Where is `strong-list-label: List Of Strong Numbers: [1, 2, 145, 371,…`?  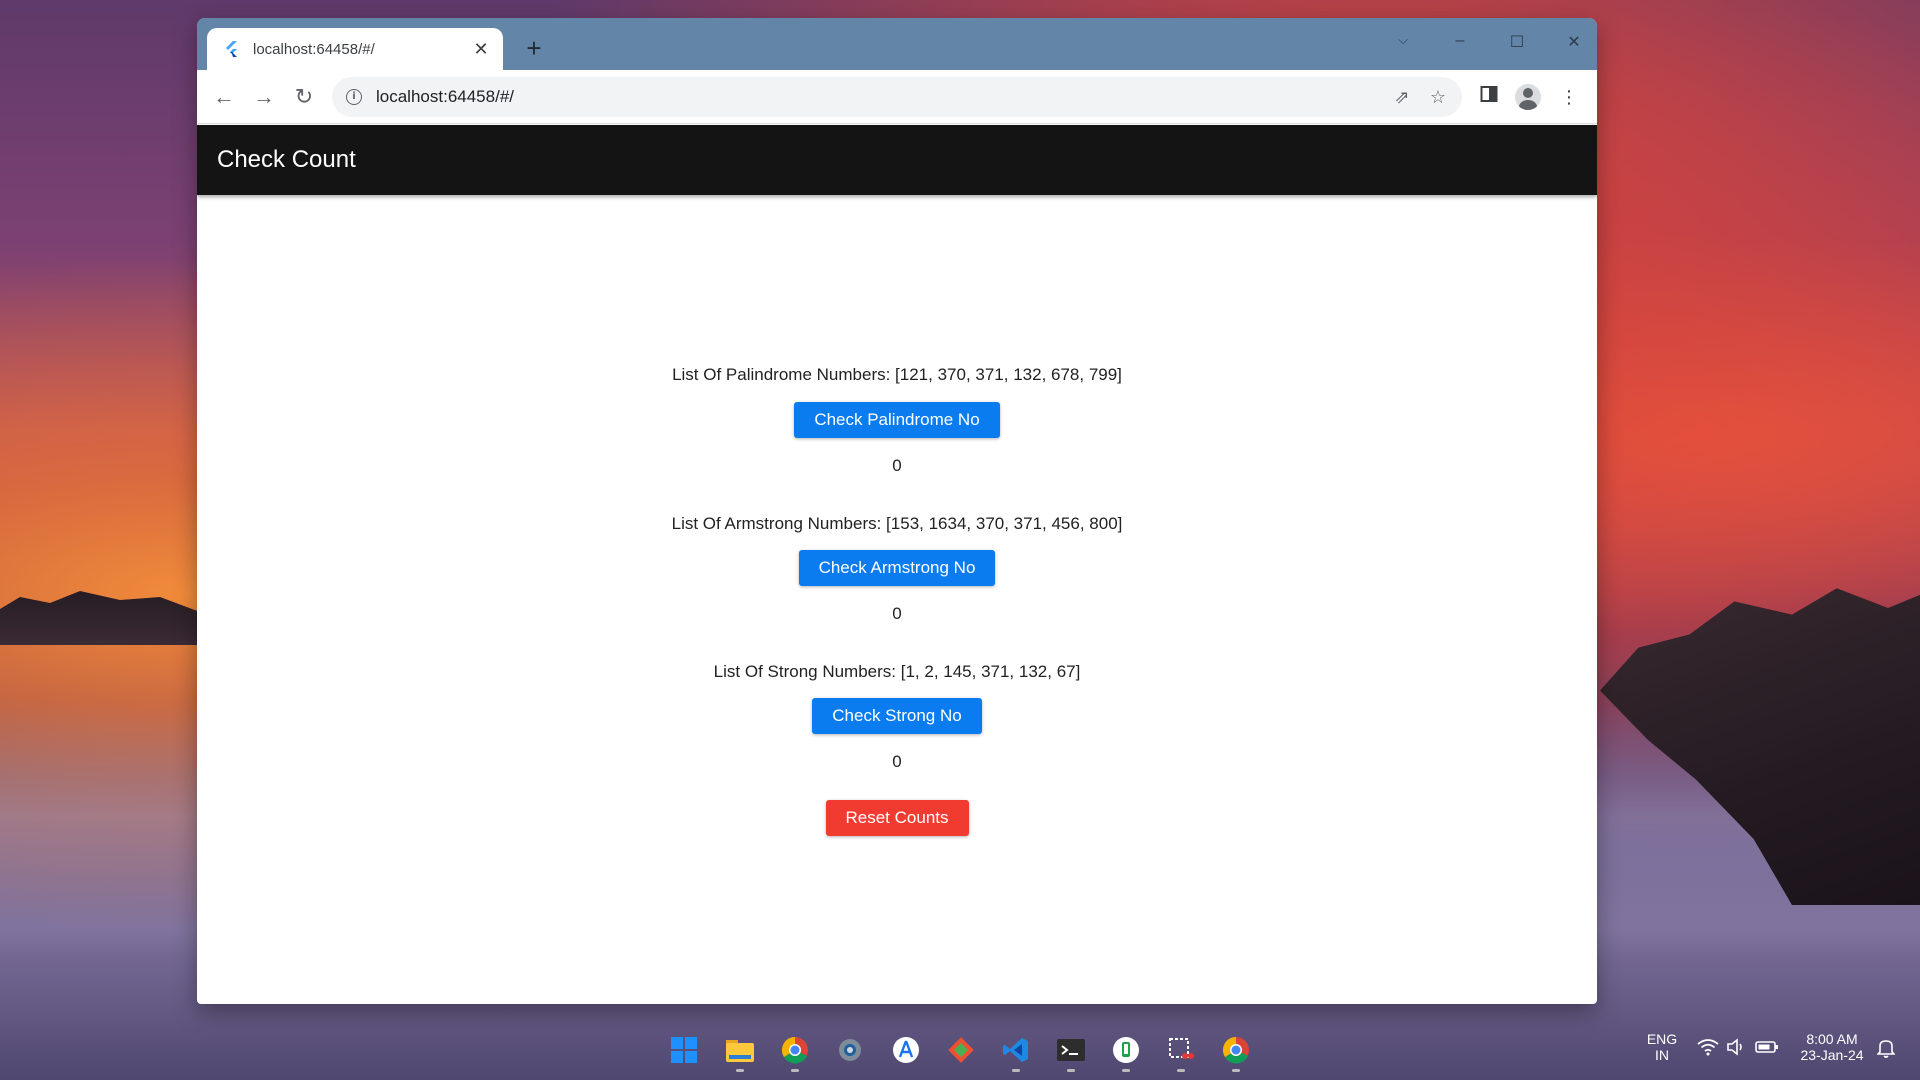
strong-list-label: List Of Strong Numbers: [1, 2, 145, 371,… is located at coordinates (897, 671).